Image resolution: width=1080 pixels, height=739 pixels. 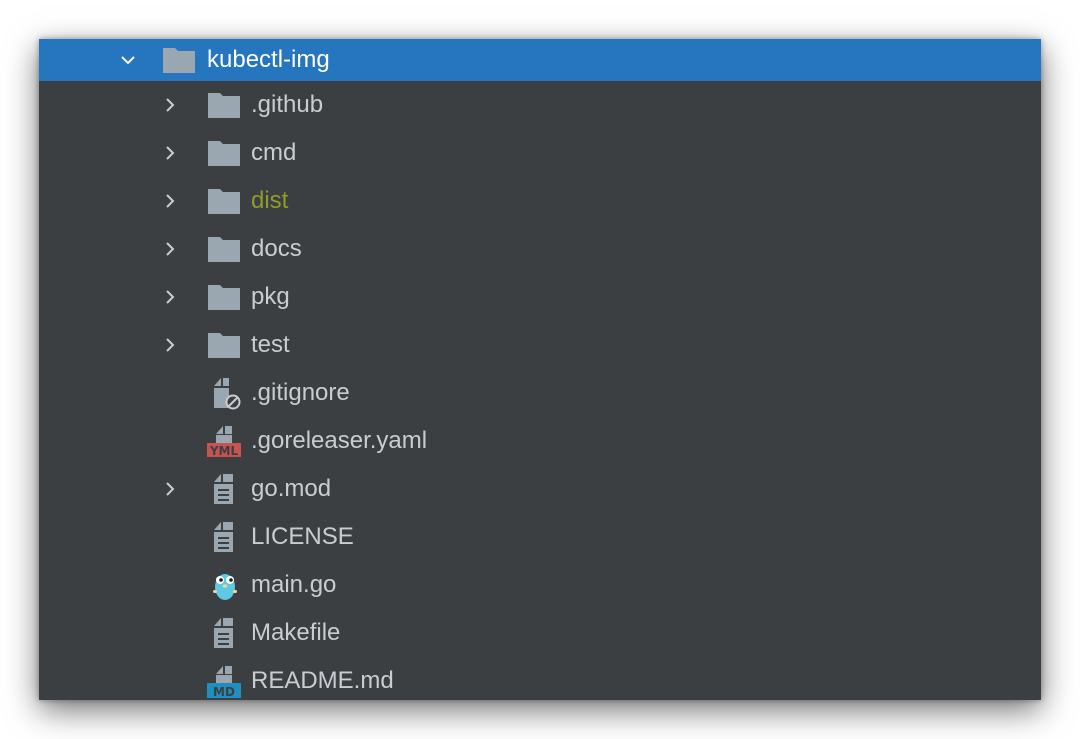 I want to click on tree-item-gitignore: .gitignore, so click(x=540, y=393).